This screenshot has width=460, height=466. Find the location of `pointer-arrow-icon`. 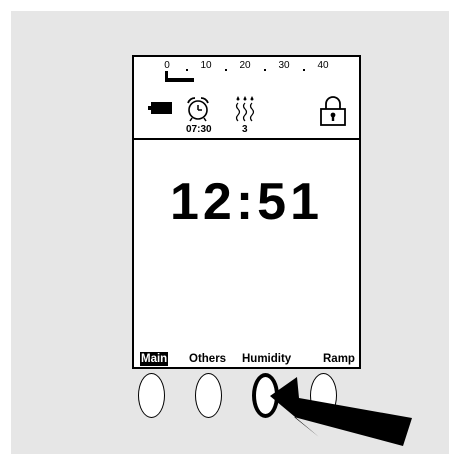

pointer-arrow-icon is located at coordinates (341, 411).